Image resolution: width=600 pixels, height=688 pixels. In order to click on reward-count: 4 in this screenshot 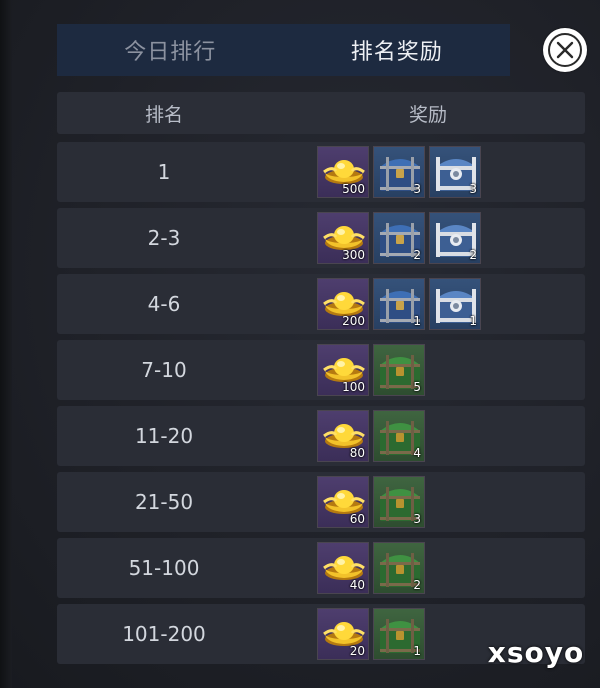, I will do `click(417, 453)`.